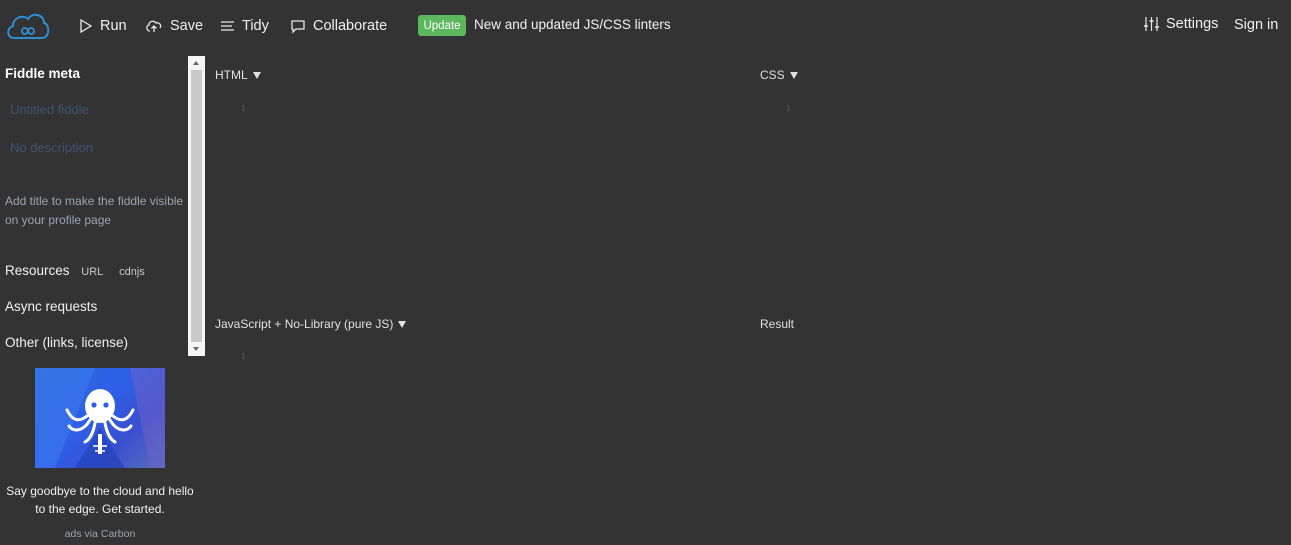  I want to click on run-button: Run, so click(103, 26).